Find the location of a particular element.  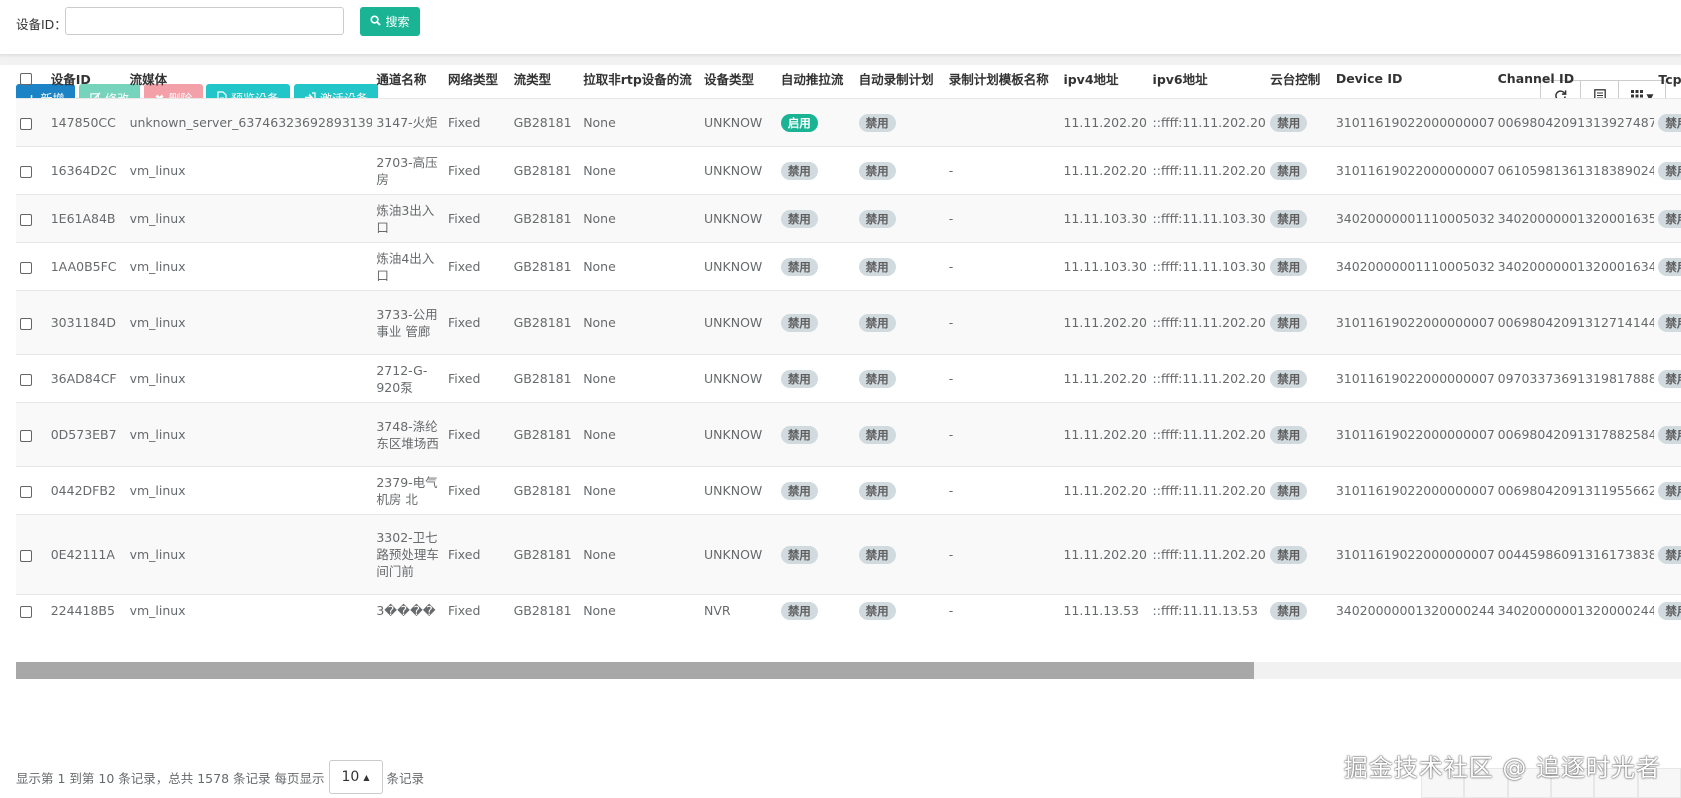

column-header: 云台控制 is located at coordinates (1299, 78).